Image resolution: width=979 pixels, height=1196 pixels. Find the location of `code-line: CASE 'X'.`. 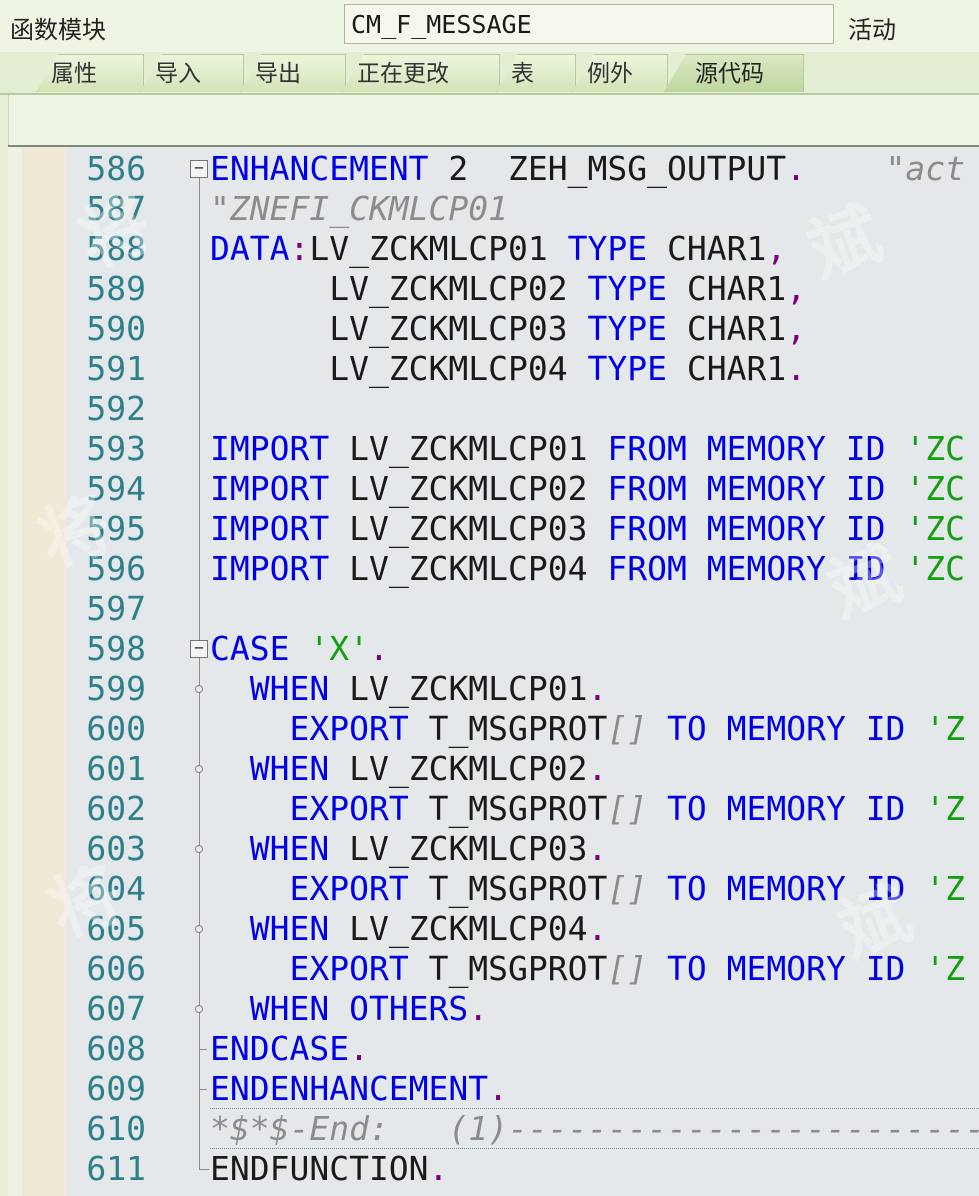

code-line: CASE 'X'. is located at coordinates (299, 649).